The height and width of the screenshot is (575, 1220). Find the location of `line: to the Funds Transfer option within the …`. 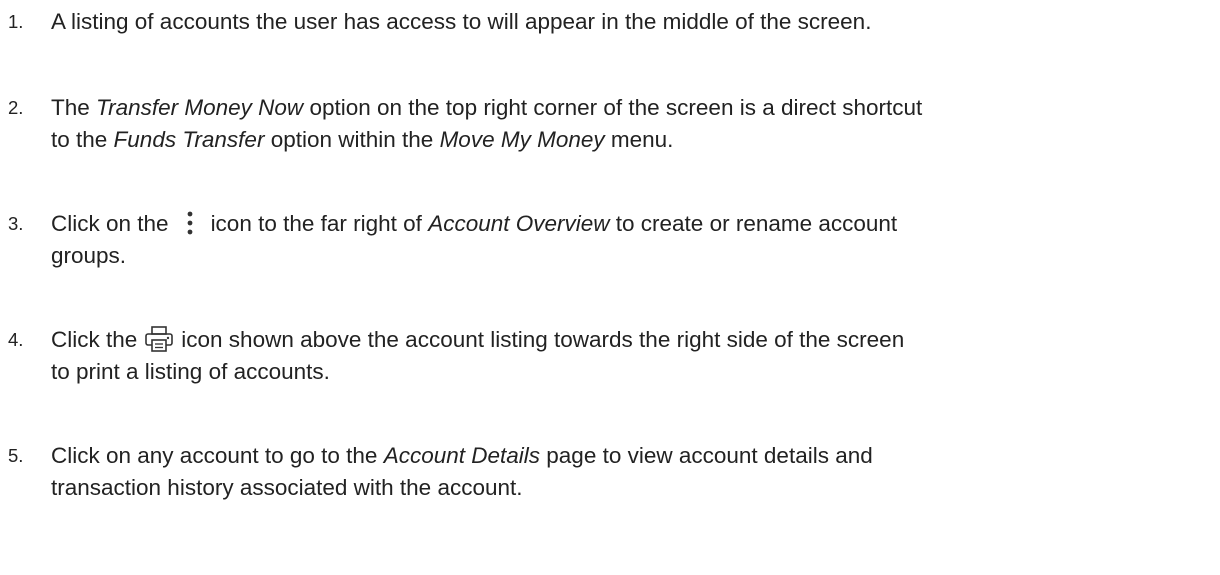

line: to the Funds Transfer option within the … is located at coordinates (630, 140).